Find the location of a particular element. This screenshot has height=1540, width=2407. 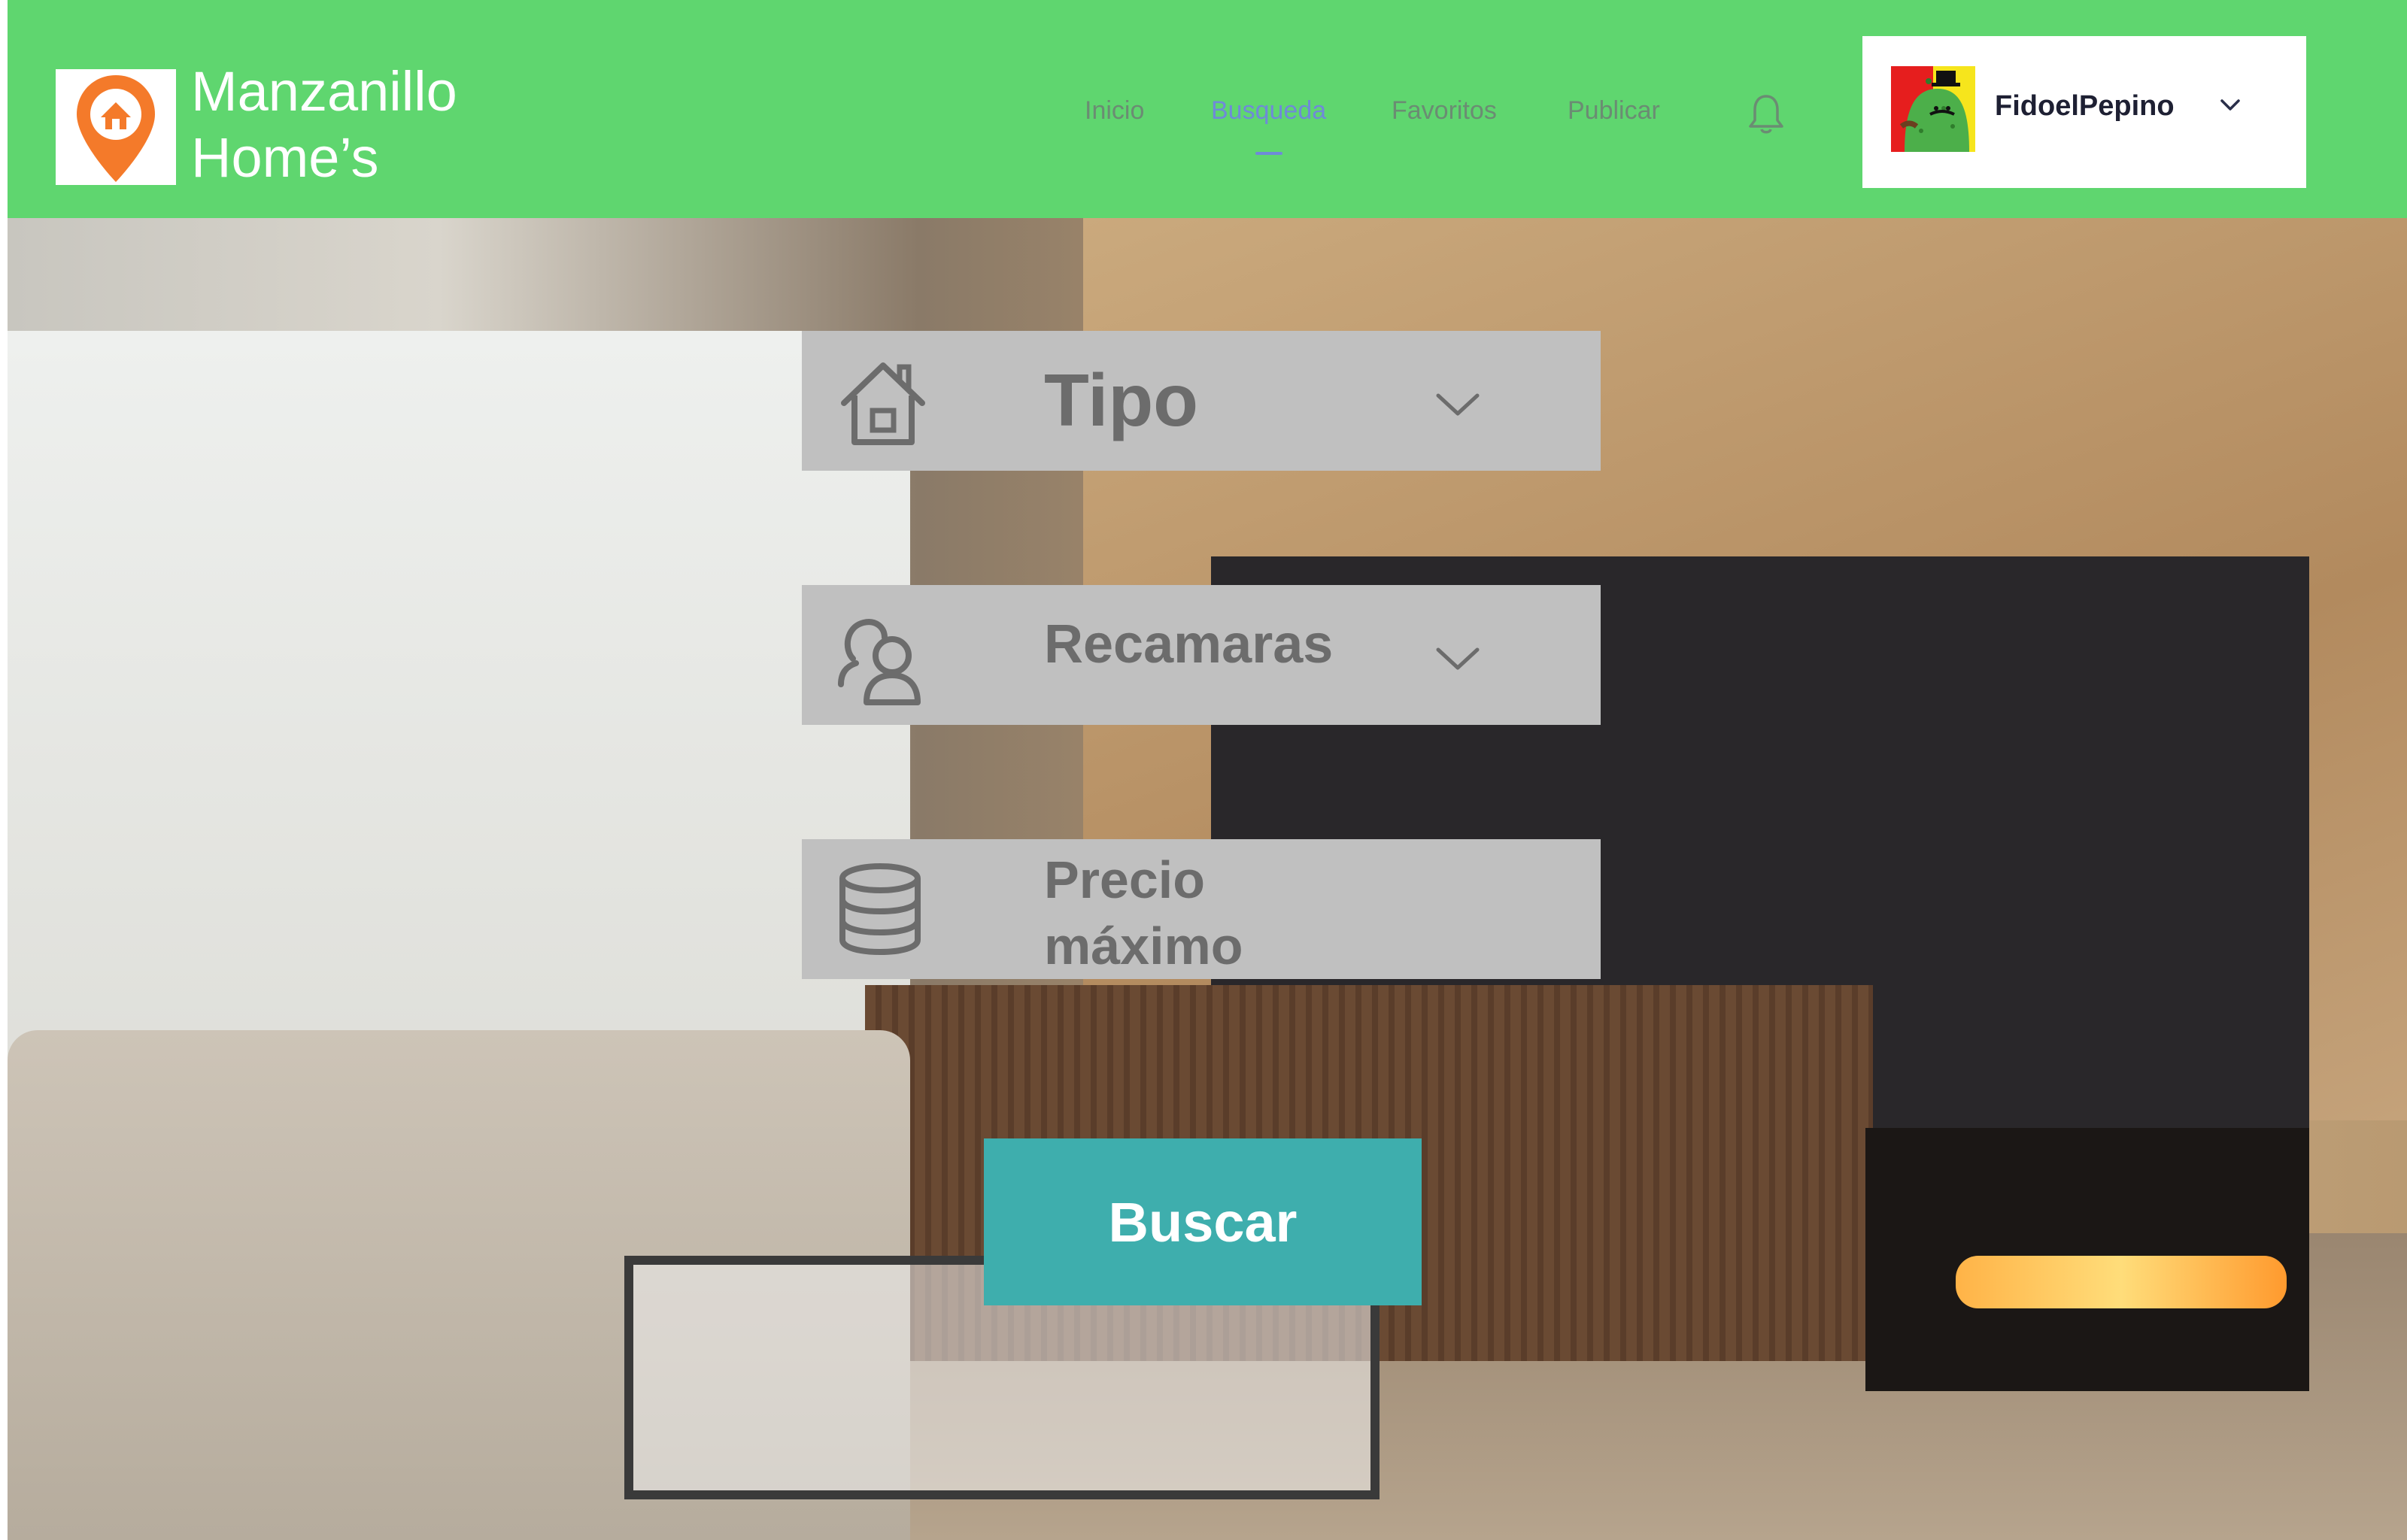

active-indicator is located at coordinates (1268, 153).